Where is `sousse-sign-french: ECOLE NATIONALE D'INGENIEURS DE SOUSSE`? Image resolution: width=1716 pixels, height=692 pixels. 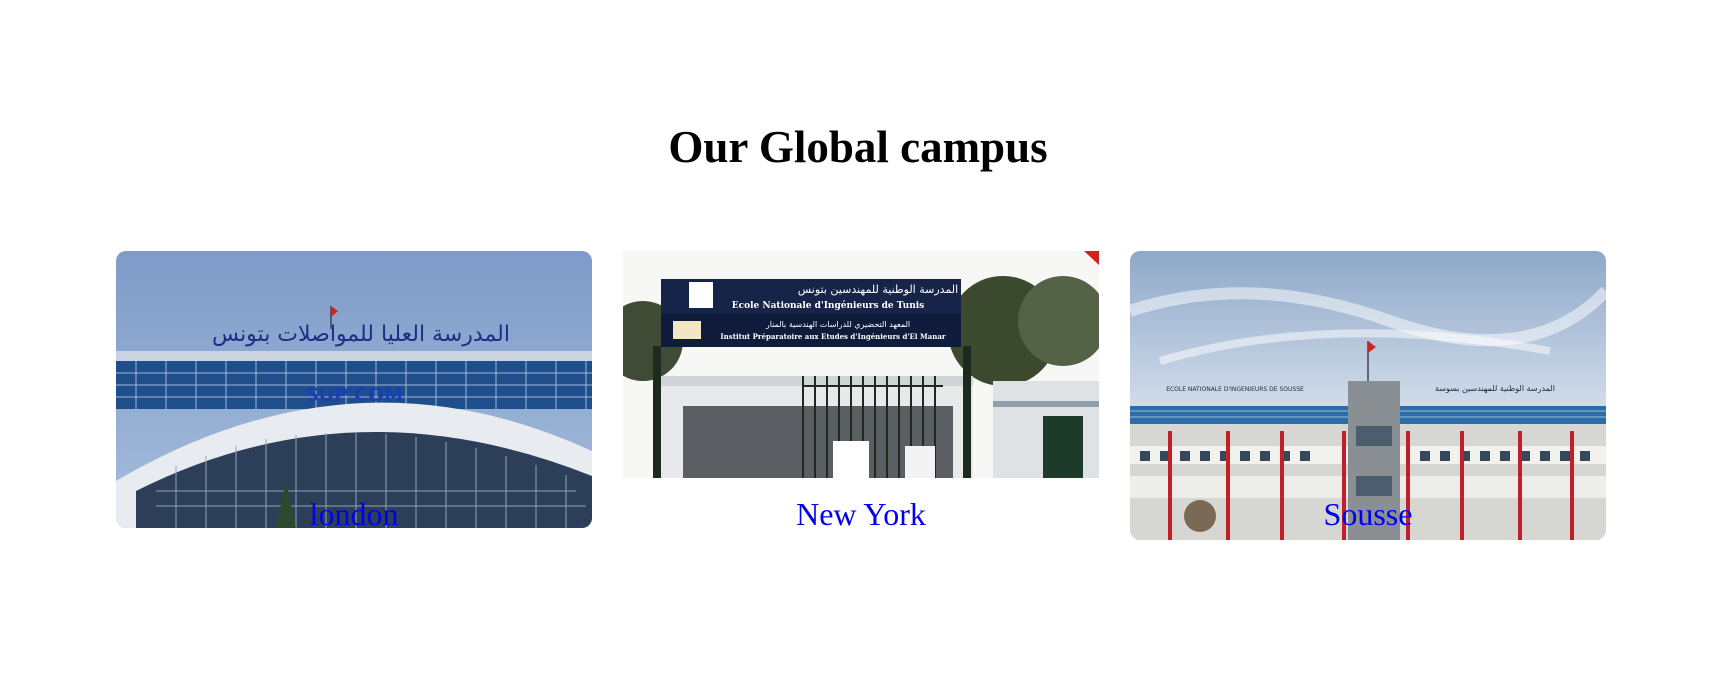
sousse-sign-french: ECOLE NATIONALE D'INGENIEURS DE SOUSSE is located at coordinates (1235, 389).